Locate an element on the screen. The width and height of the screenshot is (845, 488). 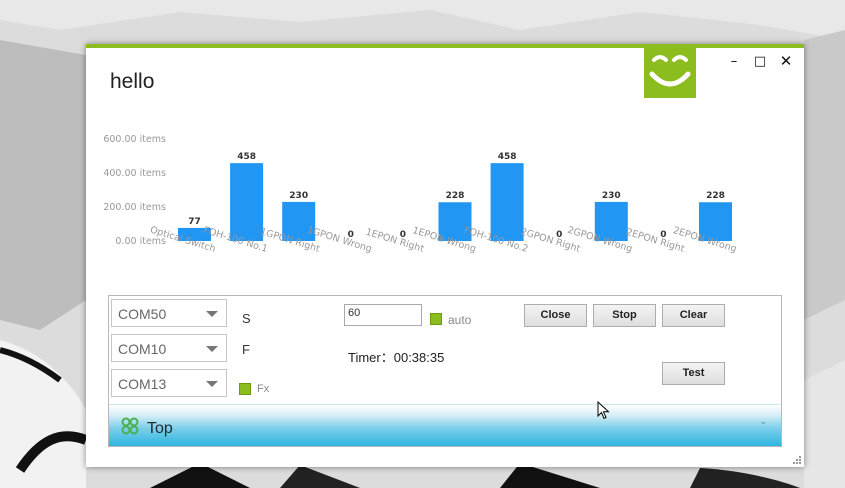
port-select-2-value: COM10 is located at coordinates (142, 349).